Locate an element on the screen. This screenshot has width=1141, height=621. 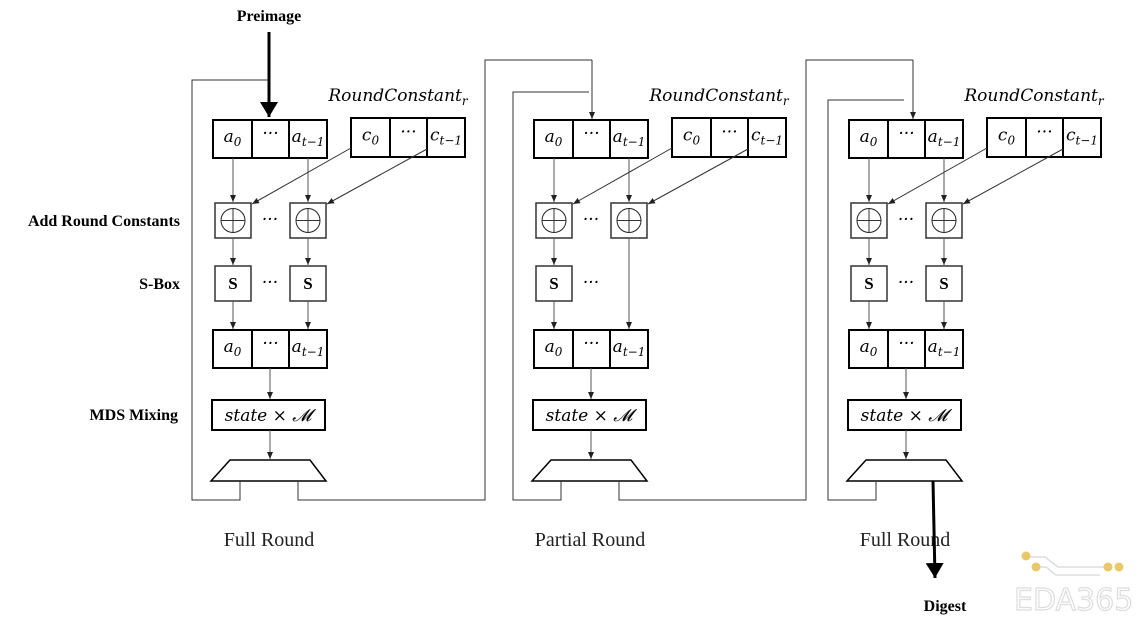
watermark-text: EDA365 is located at coordinates (1073, 600).